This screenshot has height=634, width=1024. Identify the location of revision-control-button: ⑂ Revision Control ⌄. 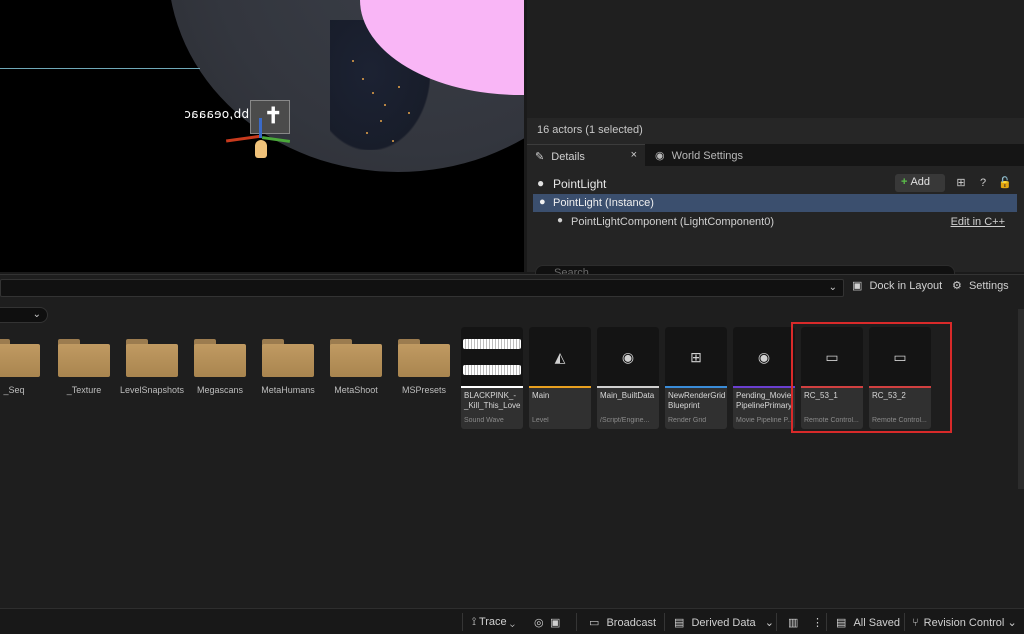
(964, 622).